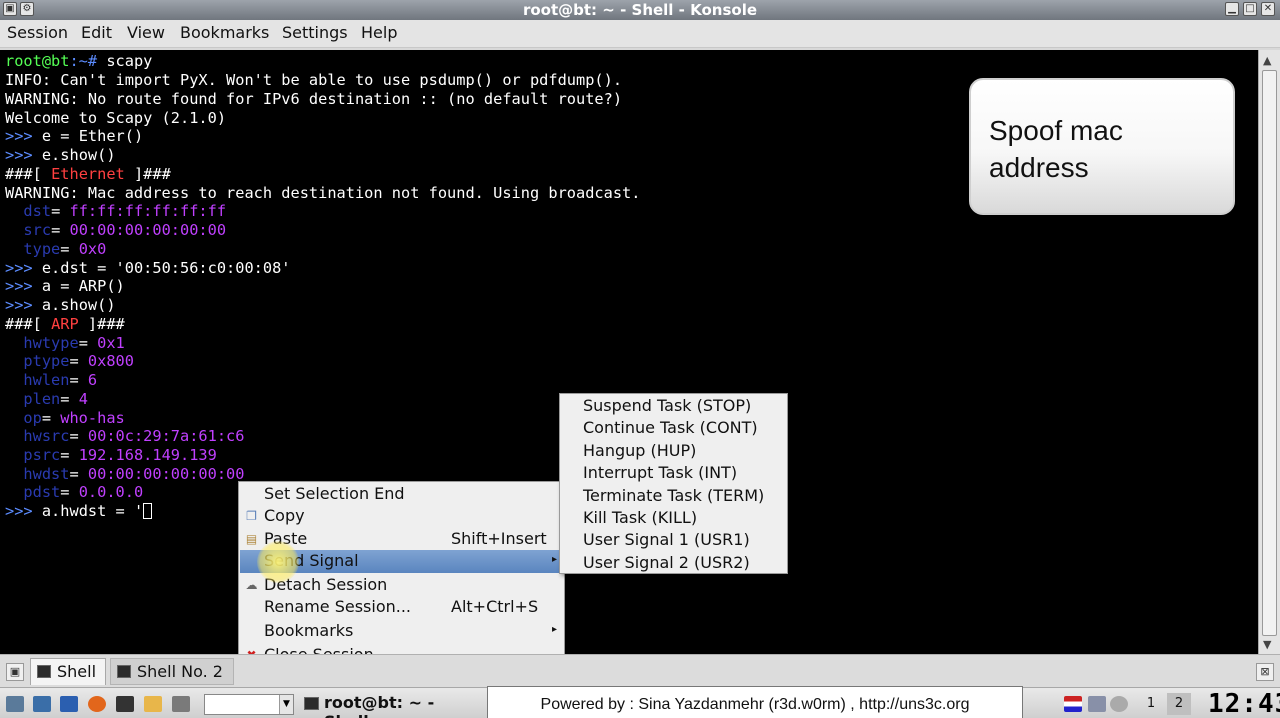 Image resolution: width=1280 pixels, height=718 pixels. What do you see at coordinates (315, 32) in the screenshot?
I see `menu-settings: Settings` at bounding box center [315, 32].